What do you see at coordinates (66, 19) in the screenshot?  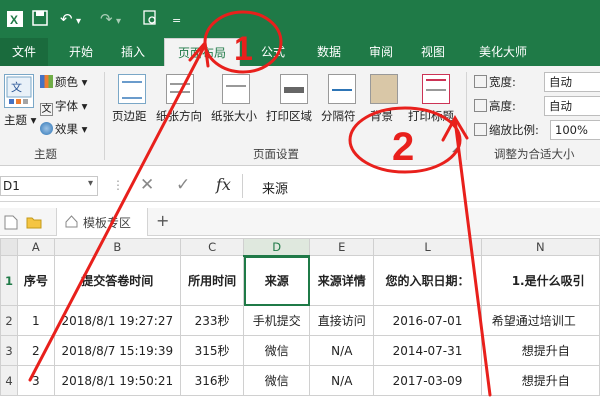 I see `undo-icon: ↶` at bounding box center [66, 19].